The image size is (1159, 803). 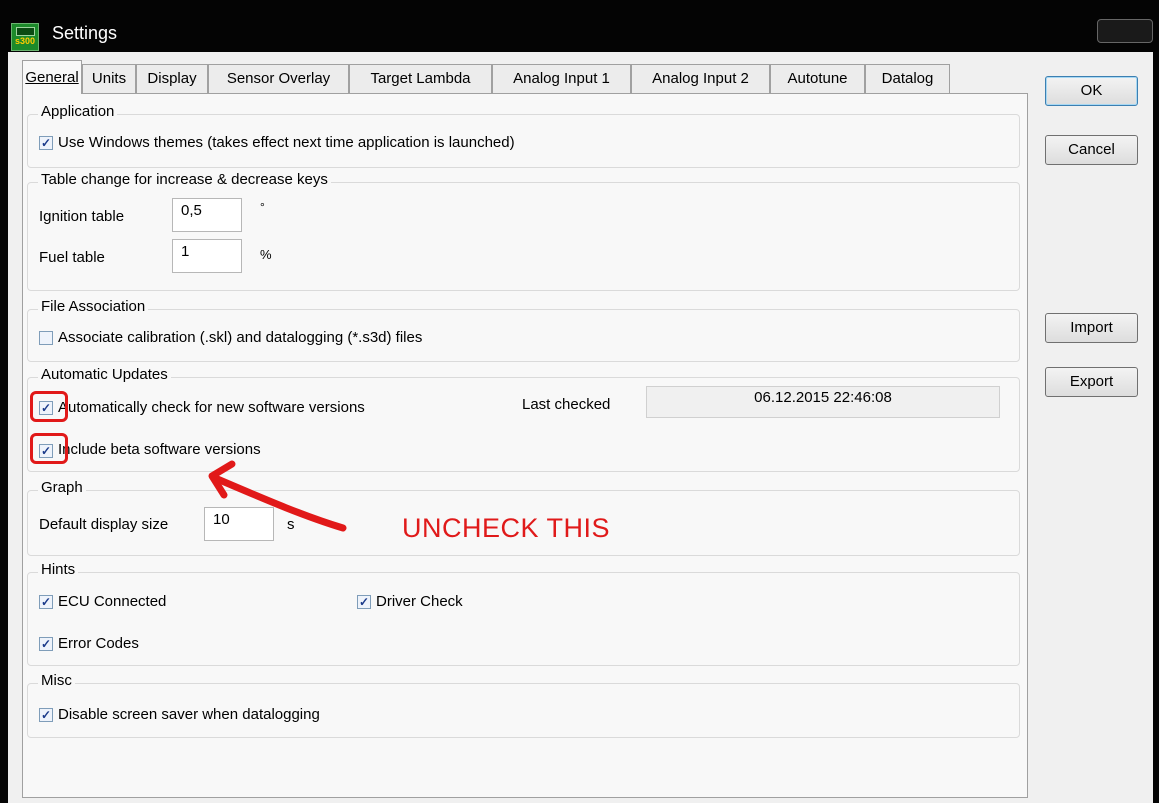 What do you see at coordinates (279, 503) in the screenshot?
I see `arrow-shaft` at bounding box center [279, 503].